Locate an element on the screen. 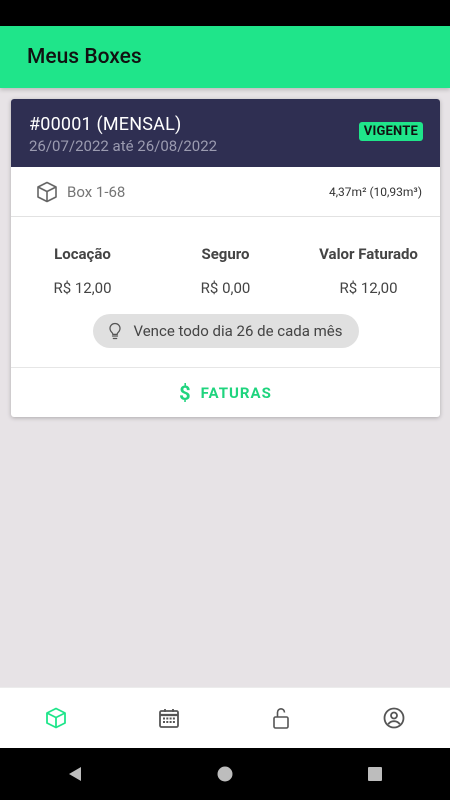 The width and height of the screenshot is (450, 800). due-date-chip: Vence todo dia 26 de cada mês is located at coordinates (225, 331).